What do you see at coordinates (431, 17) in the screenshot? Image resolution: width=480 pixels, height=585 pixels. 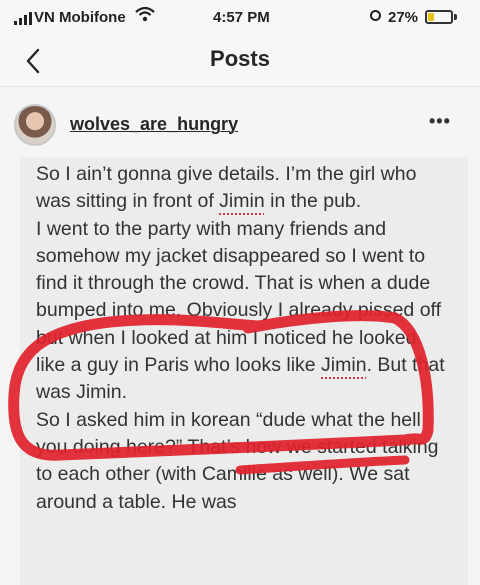 I see `battery-fill` at bounding box center [431, 17].